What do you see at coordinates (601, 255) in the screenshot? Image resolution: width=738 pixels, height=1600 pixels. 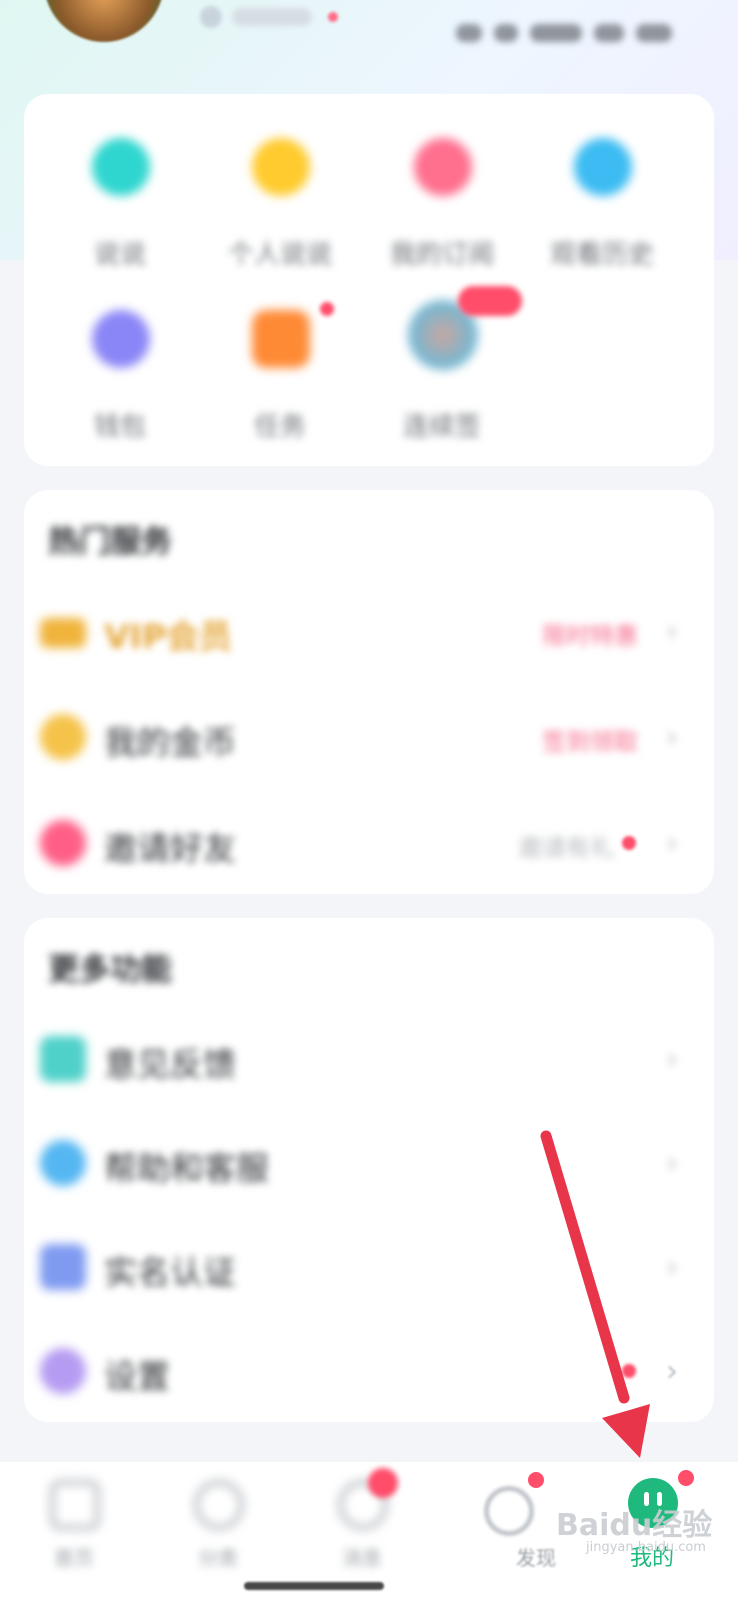 I see `grid-label: 观看历史` at bounding box center [601, 255].